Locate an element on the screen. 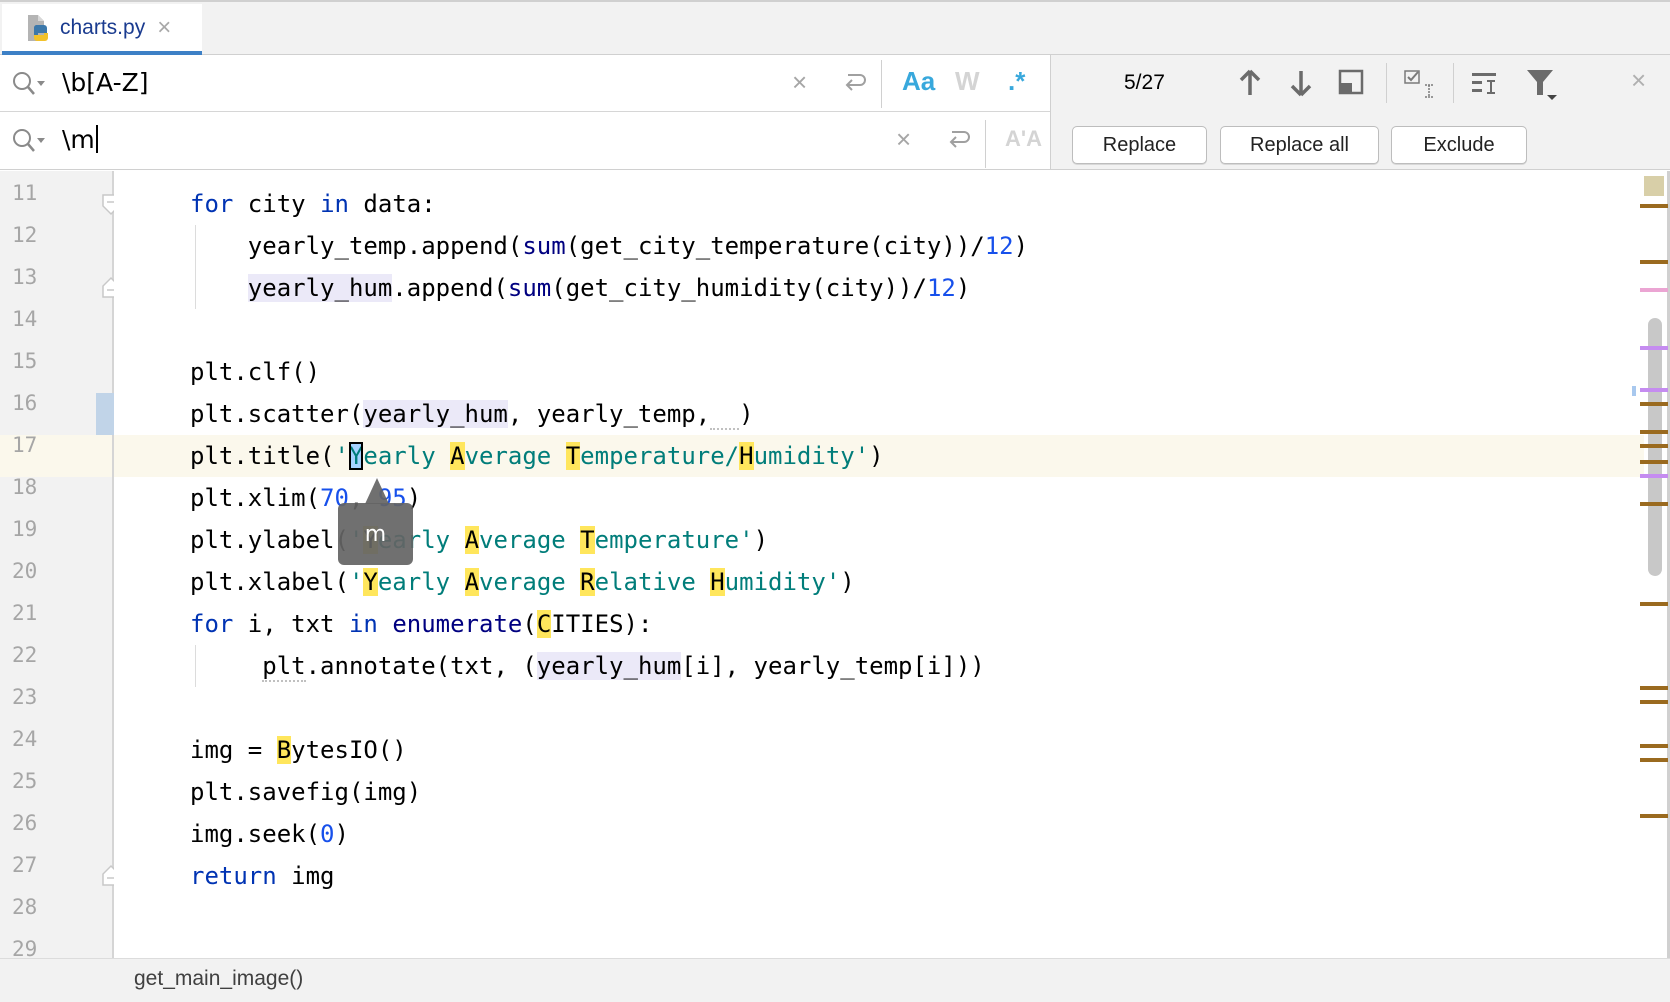 Image resolution: width=1670 pixels, height=1002 pixels. line-number: 16 is located at coordinates (25, 403).